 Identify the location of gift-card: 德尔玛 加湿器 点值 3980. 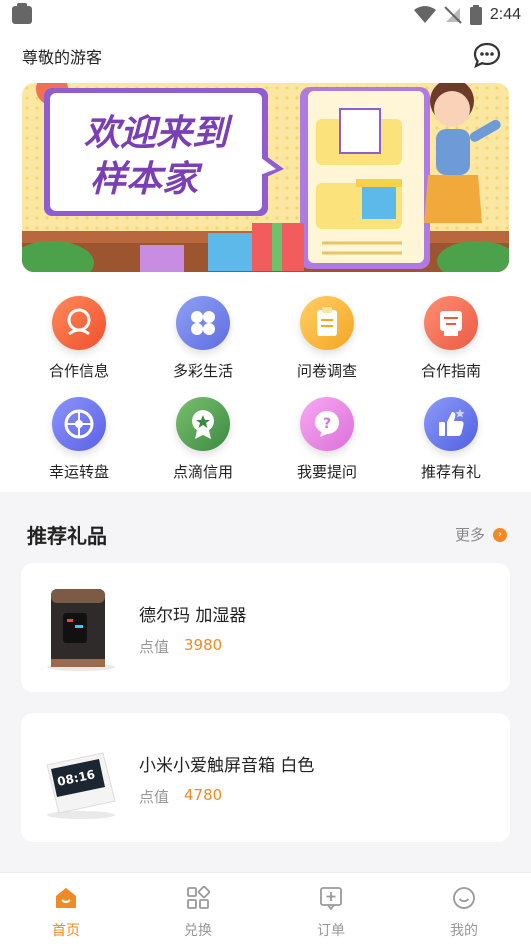
(265, 627).